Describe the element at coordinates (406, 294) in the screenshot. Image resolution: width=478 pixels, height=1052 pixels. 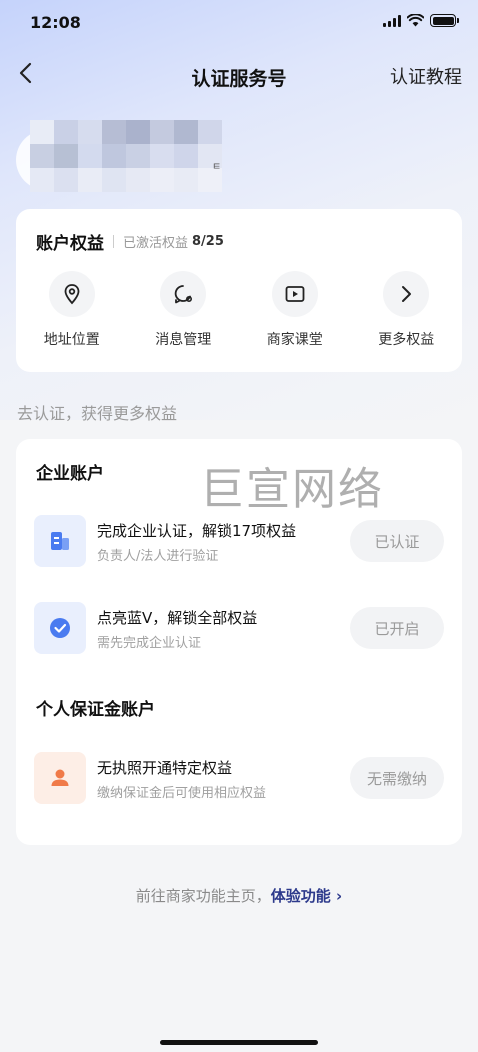
I see `chevron-right-icon` at that location.